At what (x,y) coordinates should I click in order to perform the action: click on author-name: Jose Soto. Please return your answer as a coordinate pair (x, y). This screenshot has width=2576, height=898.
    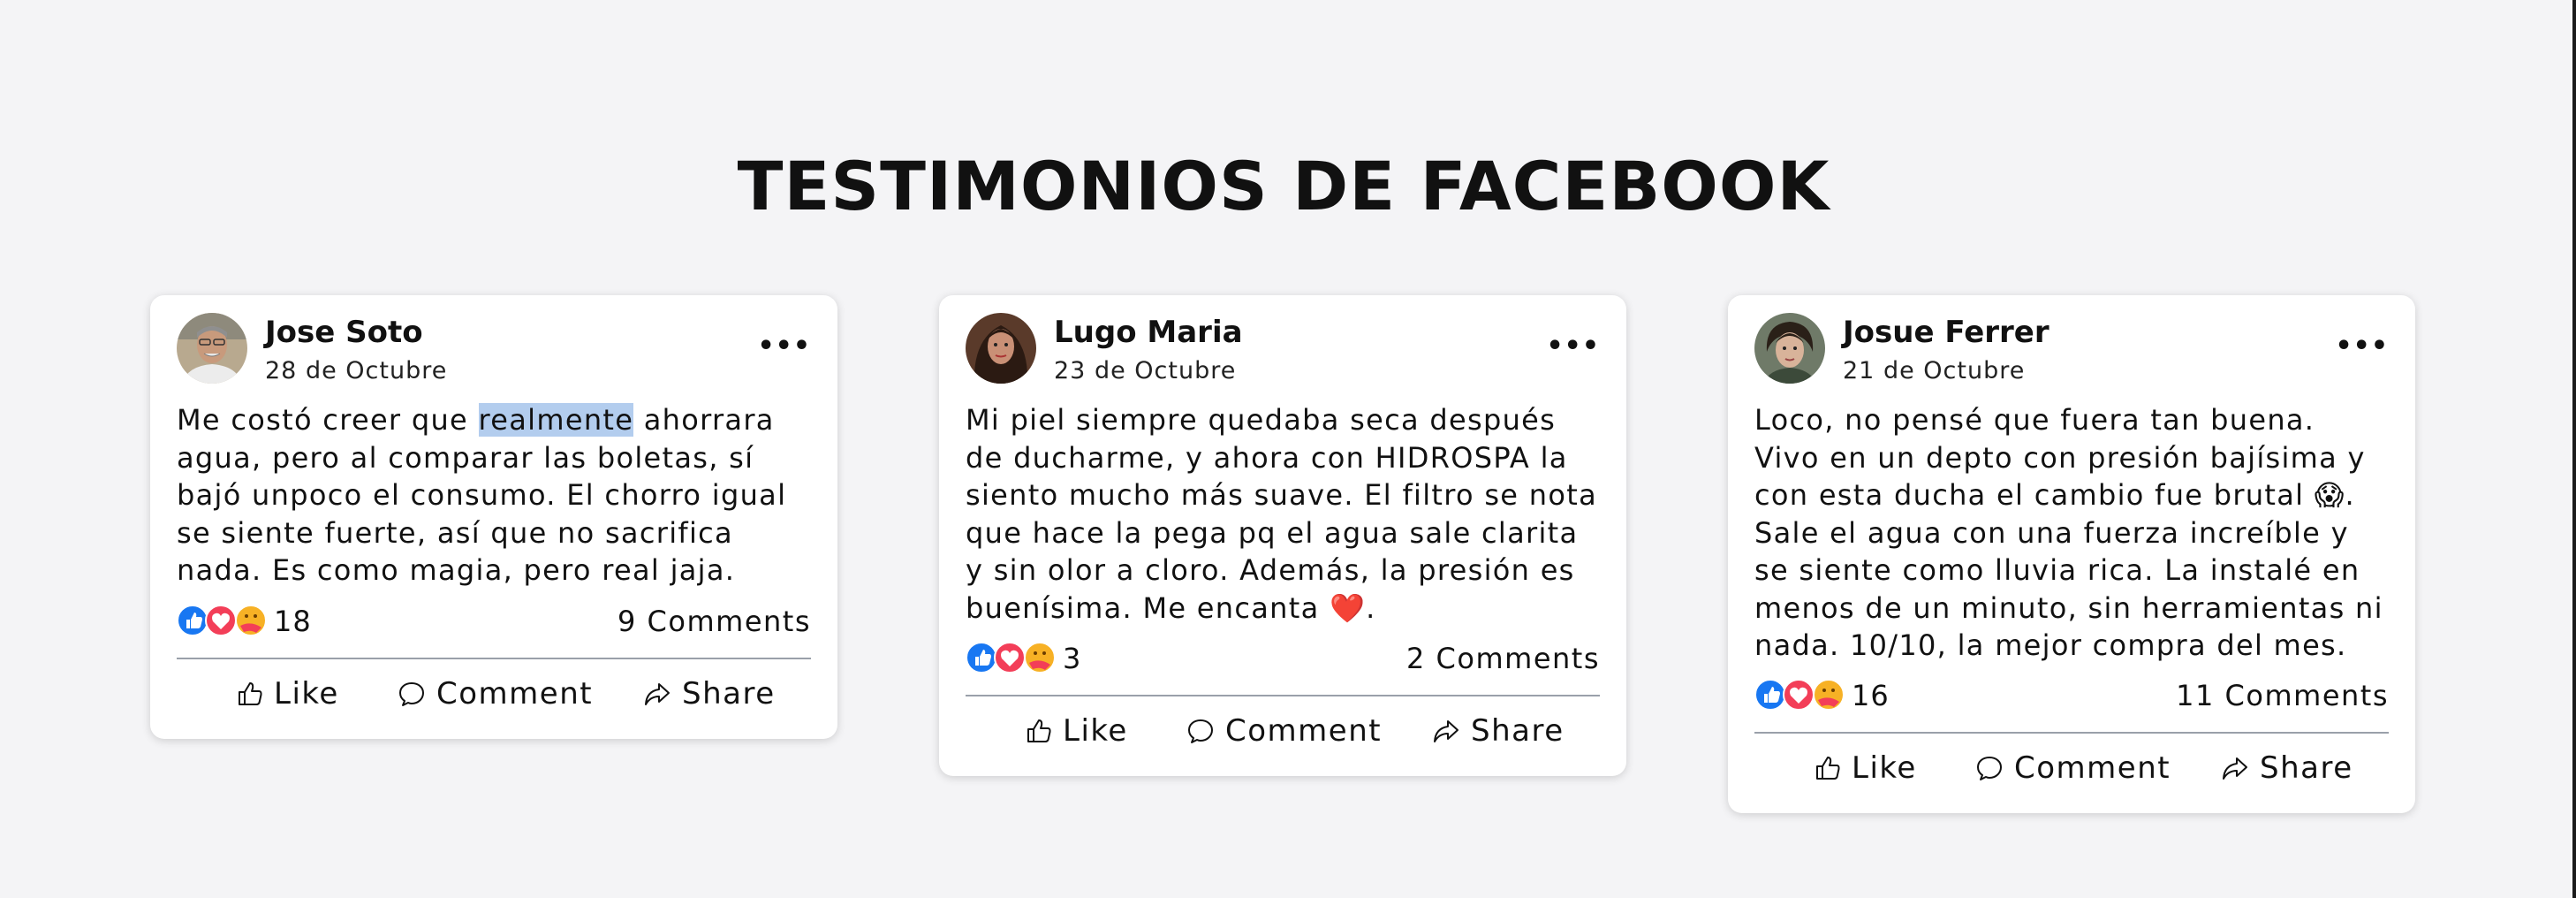
    Looking at the image, I should click on (344, 333).